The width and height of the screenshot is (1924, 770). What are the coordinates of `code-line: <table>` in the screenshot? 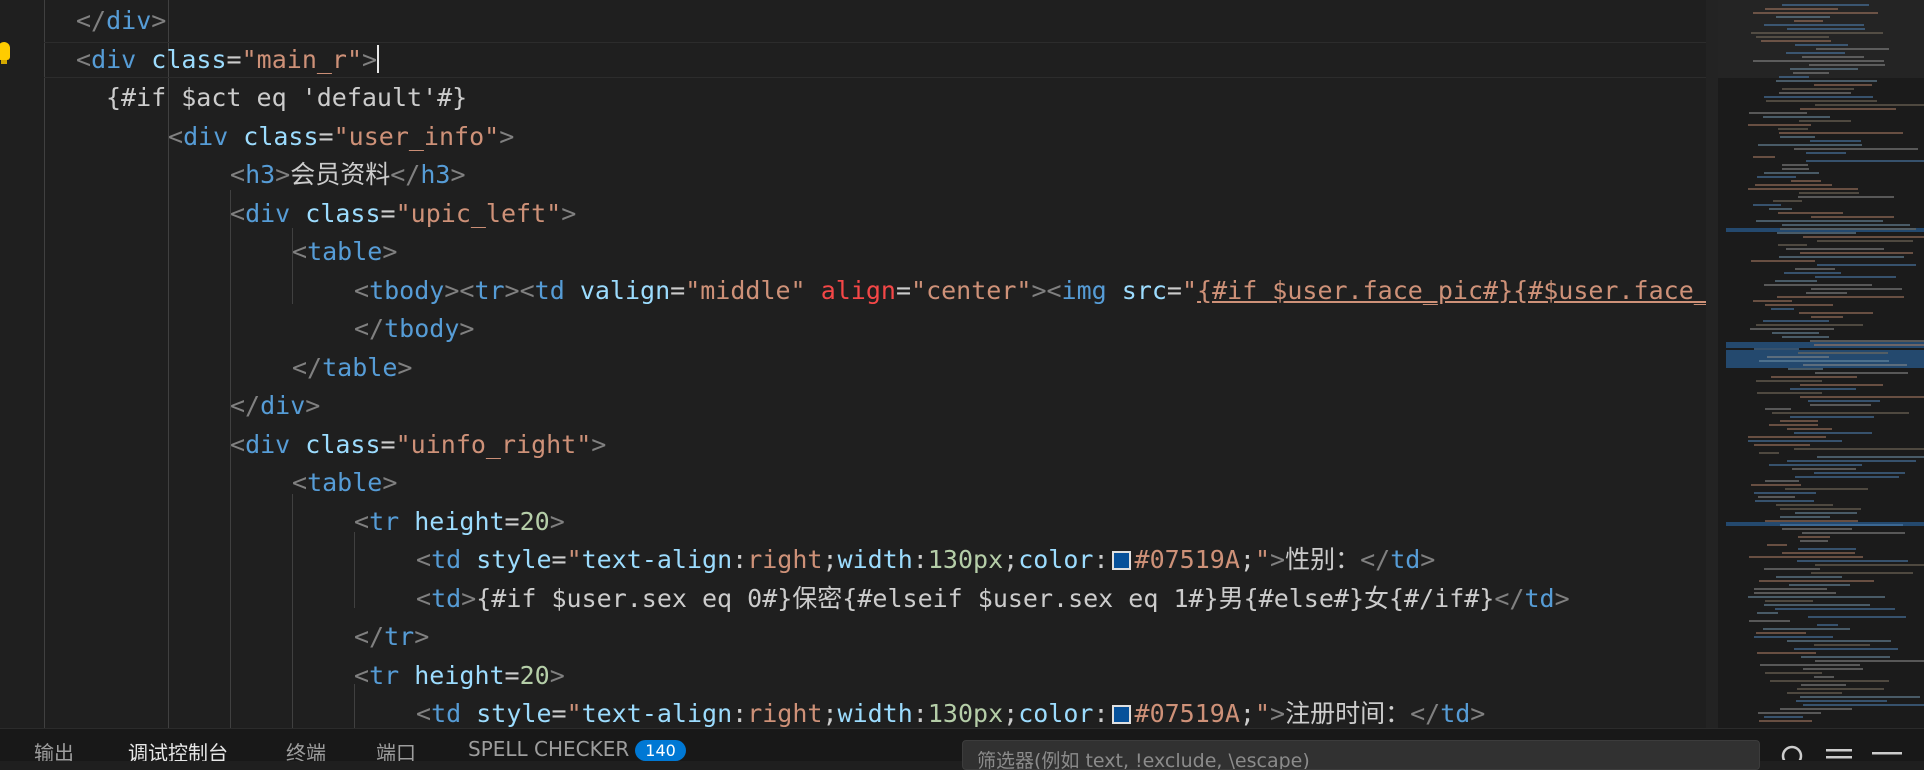 It's located at (344, 483).